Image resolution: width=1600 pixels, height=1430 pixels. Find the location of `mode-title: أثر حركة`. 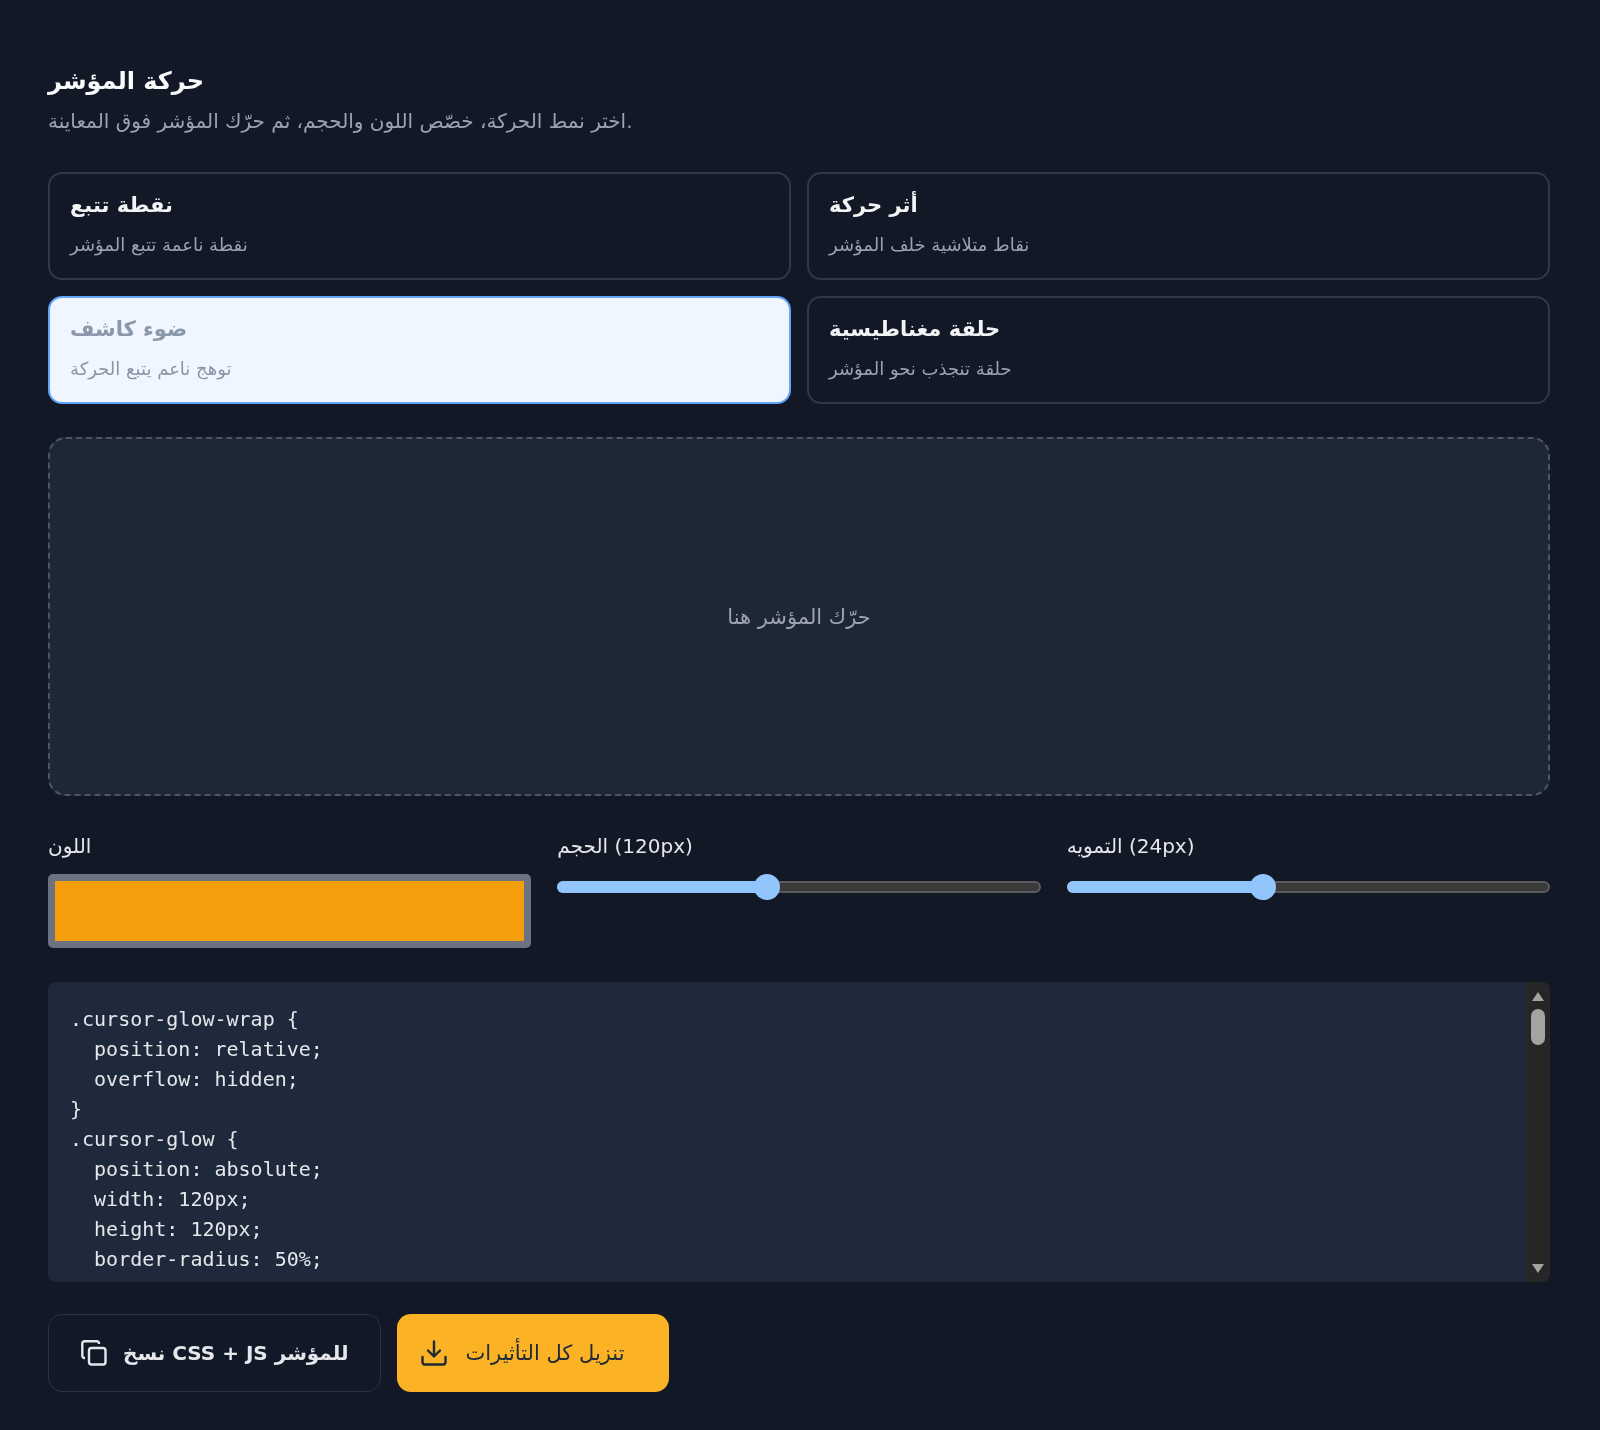

mode-title: أثر حركة is located at coordinates (873, 204).